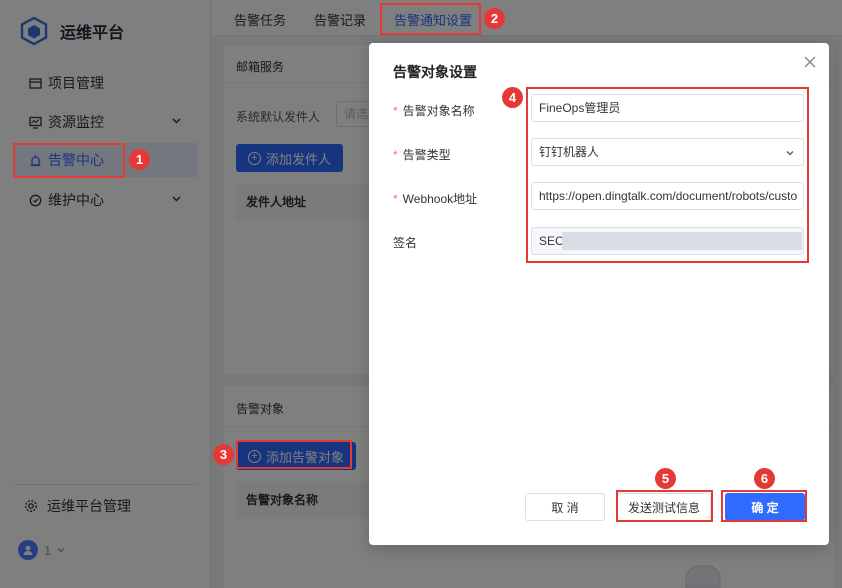  Describe the element at coordinates (810, 62) in the screenshot. I see `close-icon` at that location.